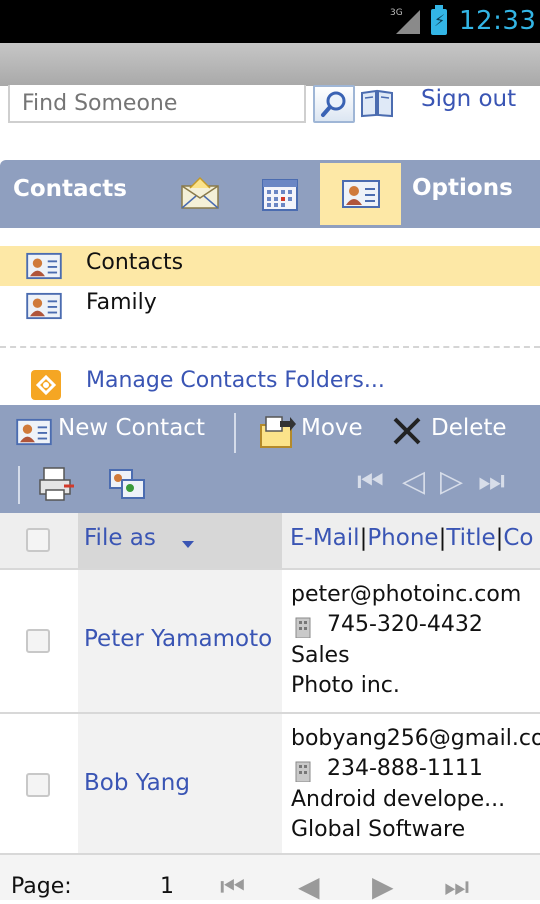  I want to click on contact-name-link: Bob Yang, so click(137, 783).